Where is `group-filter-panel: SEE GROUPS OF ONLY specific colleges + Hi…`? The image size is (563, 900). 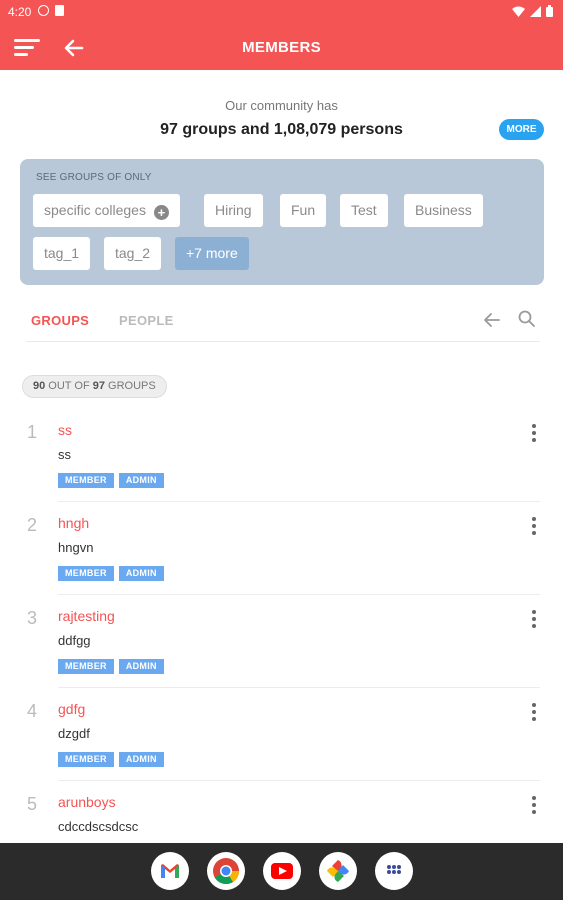 group-filter-panel: SEE GROUPS OF ONLY specific colleges + Hi… is located at coordinates (282, 222).